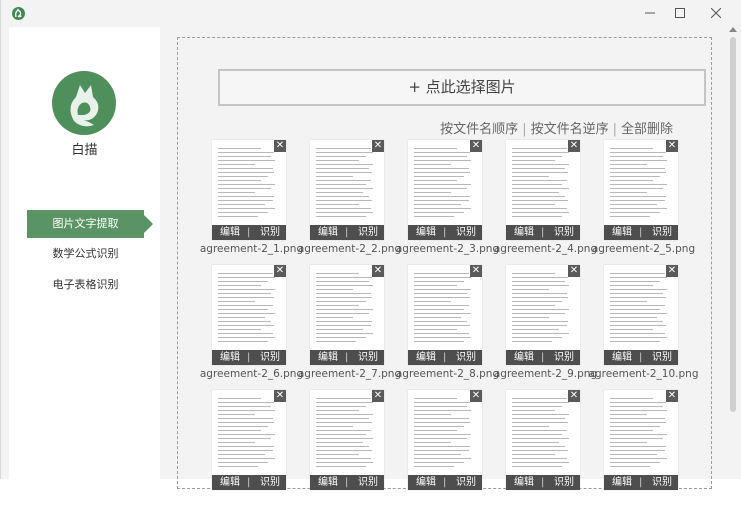 The height and width of the screenshot is (515, 741). Describe the element at coordinates (251, 202) in the screenshot. I see `image-thumbnail: ✕ 编辑 | 识别 agreement-2_1.png` at that location.